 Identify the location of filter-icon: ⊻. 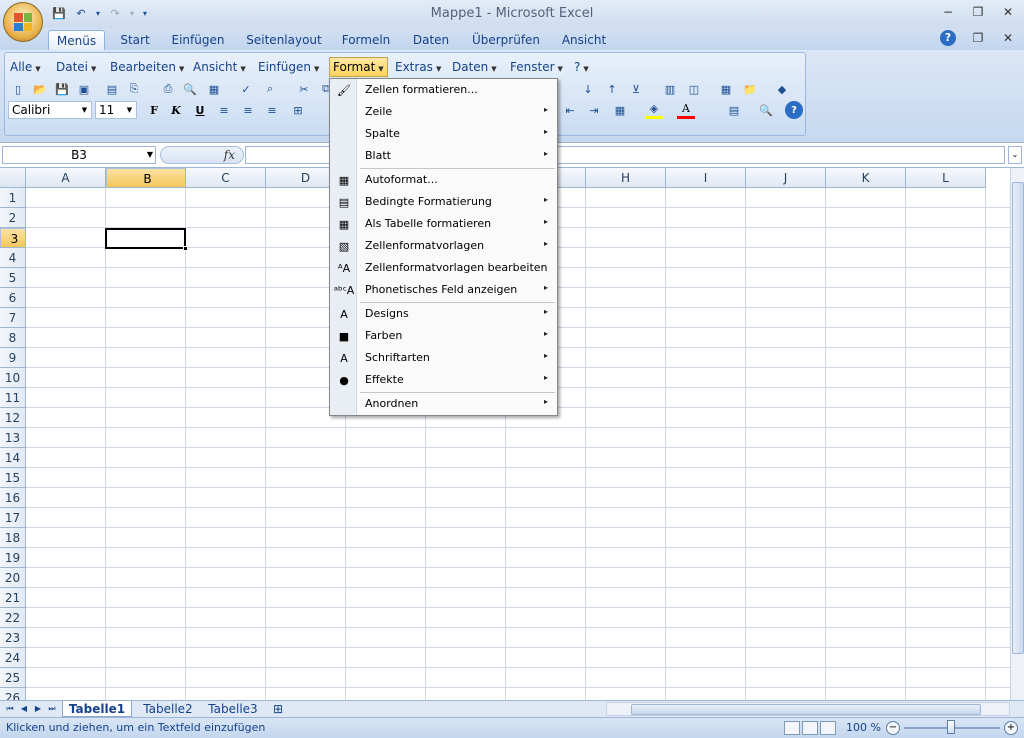
(636, 89).